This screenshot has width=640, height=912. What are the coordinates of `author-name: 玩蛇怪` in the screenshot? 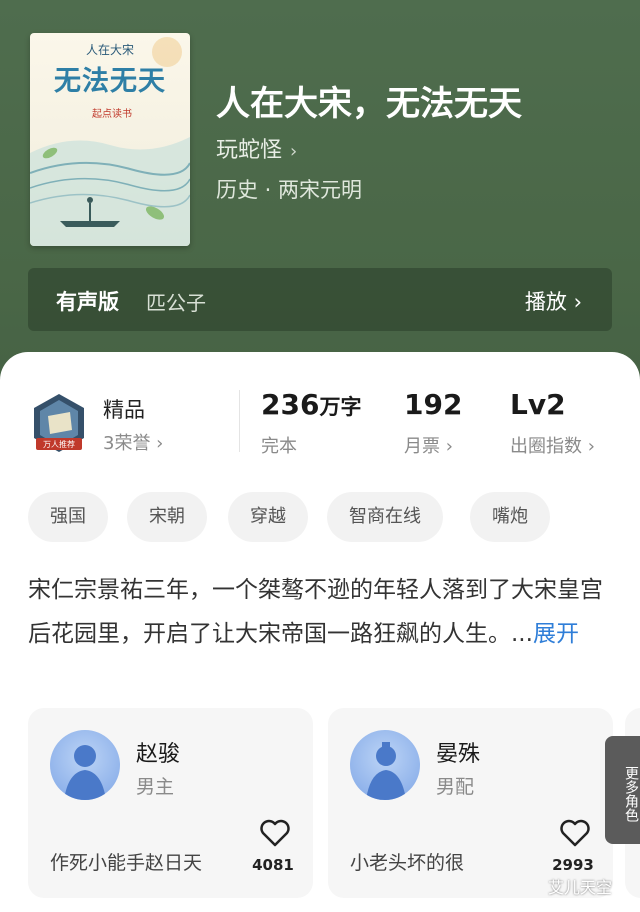 It's located at (249, 150).